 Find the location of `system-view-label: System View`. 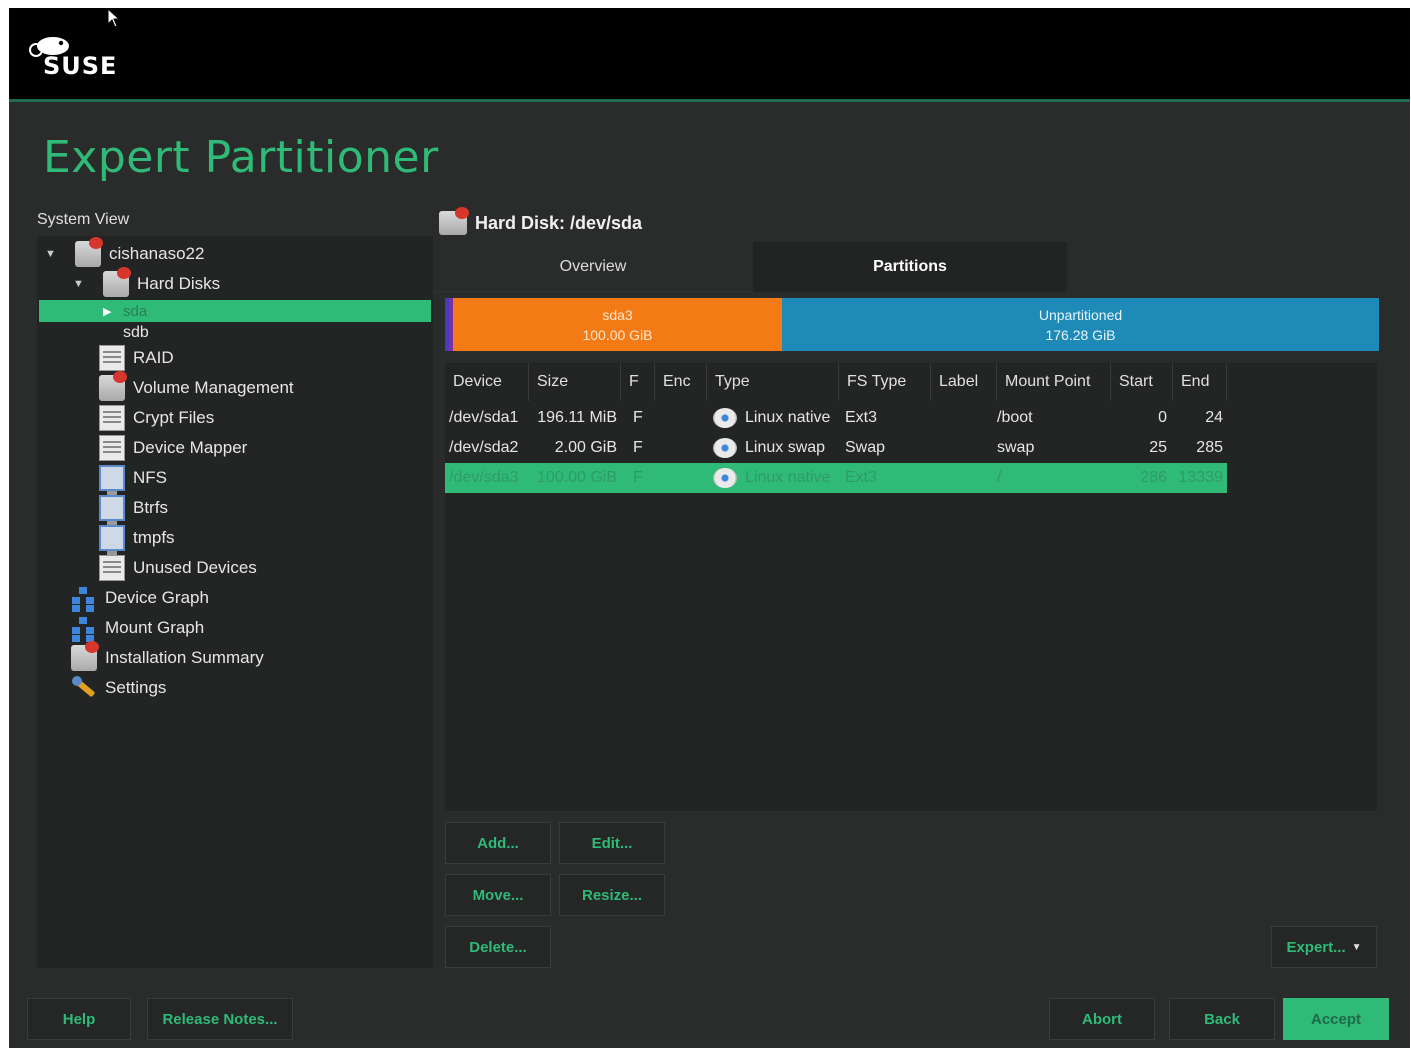

system-view-label: System View is located at coordinates (83, 219).